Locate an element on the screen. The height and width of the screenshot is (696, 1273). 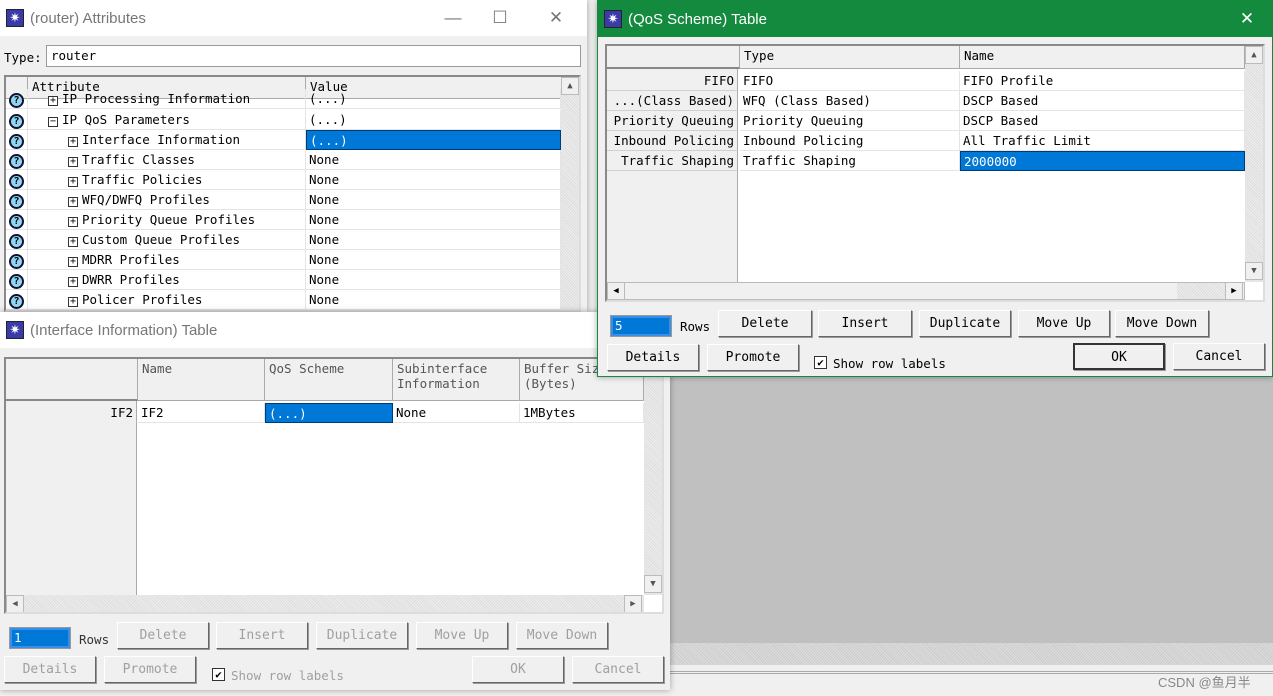
scroll-up-icon: ▲ is located at coordinates (1254, 55).